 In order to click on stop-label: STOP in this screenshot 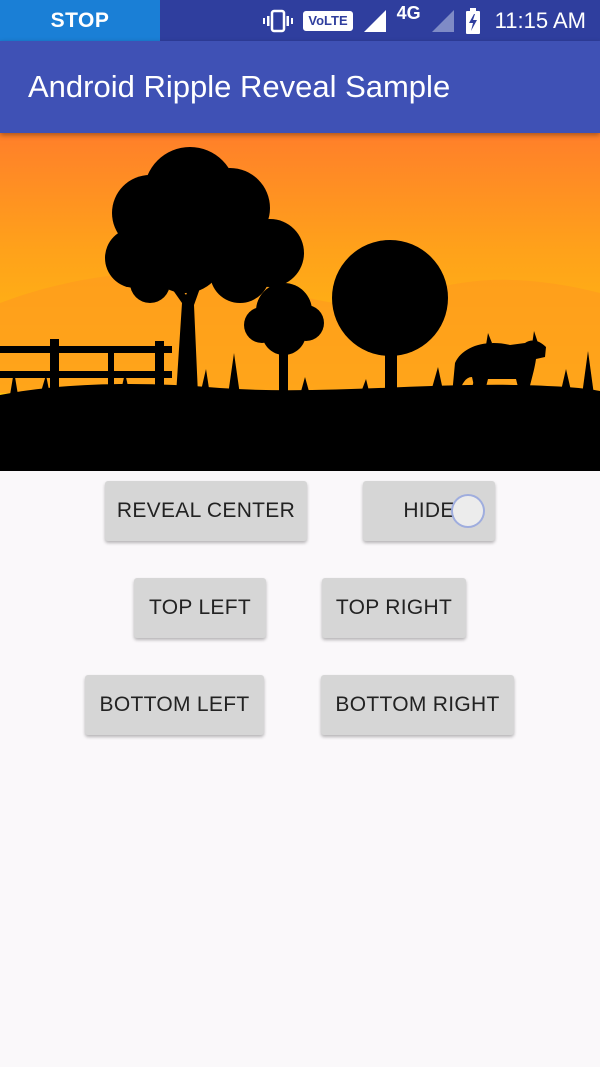, I will do `click(80, 20)`.